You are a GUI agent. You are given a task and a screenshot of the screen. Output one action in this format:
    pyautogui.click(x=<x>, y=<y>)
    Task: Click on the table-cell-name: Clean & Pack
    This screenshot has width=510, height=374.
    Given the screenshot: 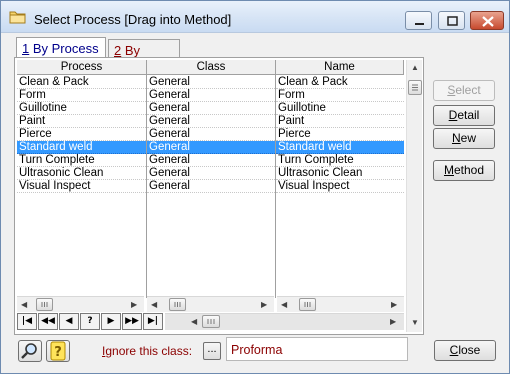 What is the action you would take?
    pyautogui.click(x=340, y=82)
    